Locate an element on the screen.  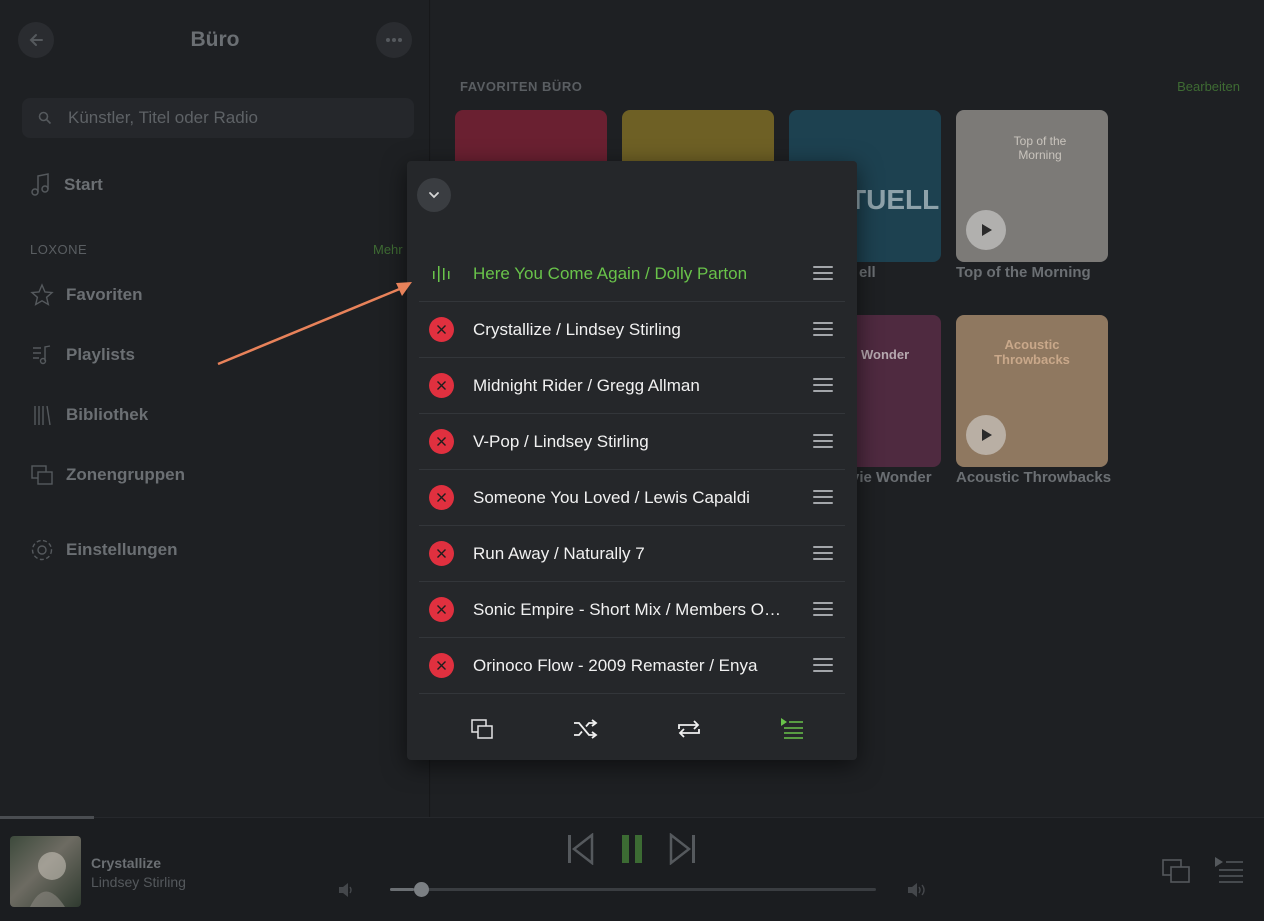
search-input is located at coordinates (228, 118).